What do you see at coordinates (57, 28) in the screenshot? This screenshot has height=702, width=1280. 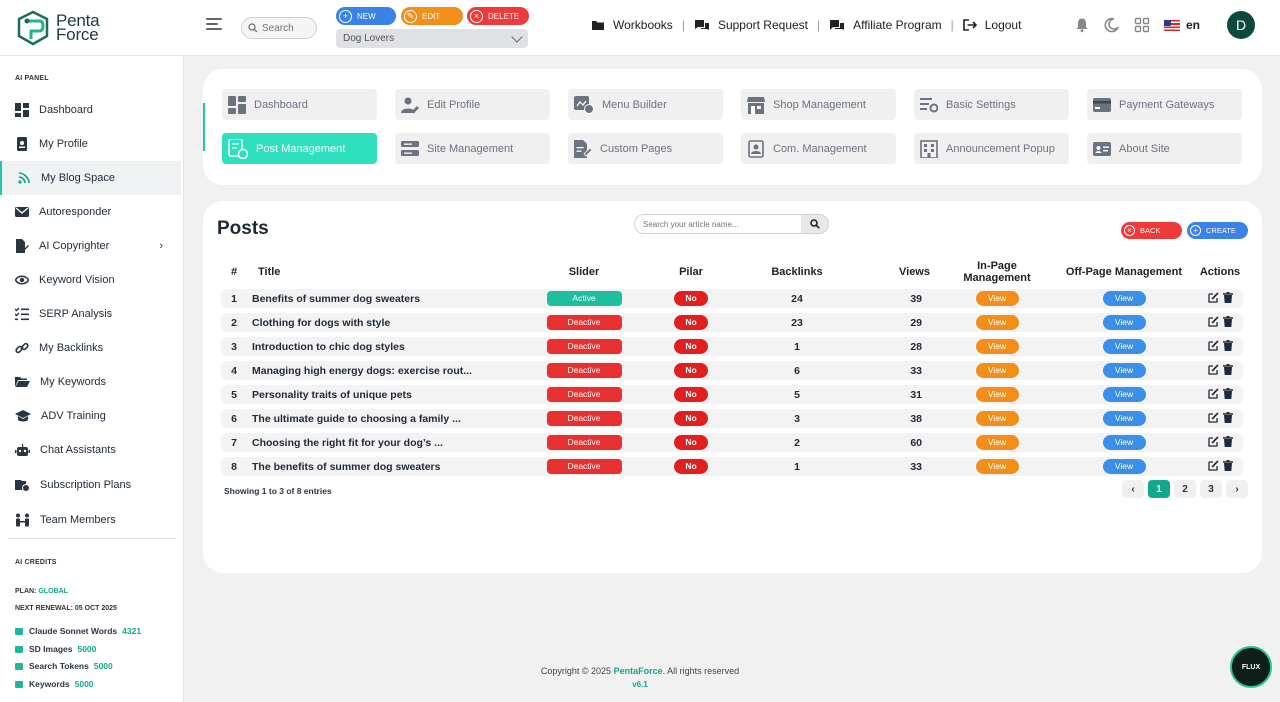 I see `logo: Penta Force` at bounding box center [57, 28].